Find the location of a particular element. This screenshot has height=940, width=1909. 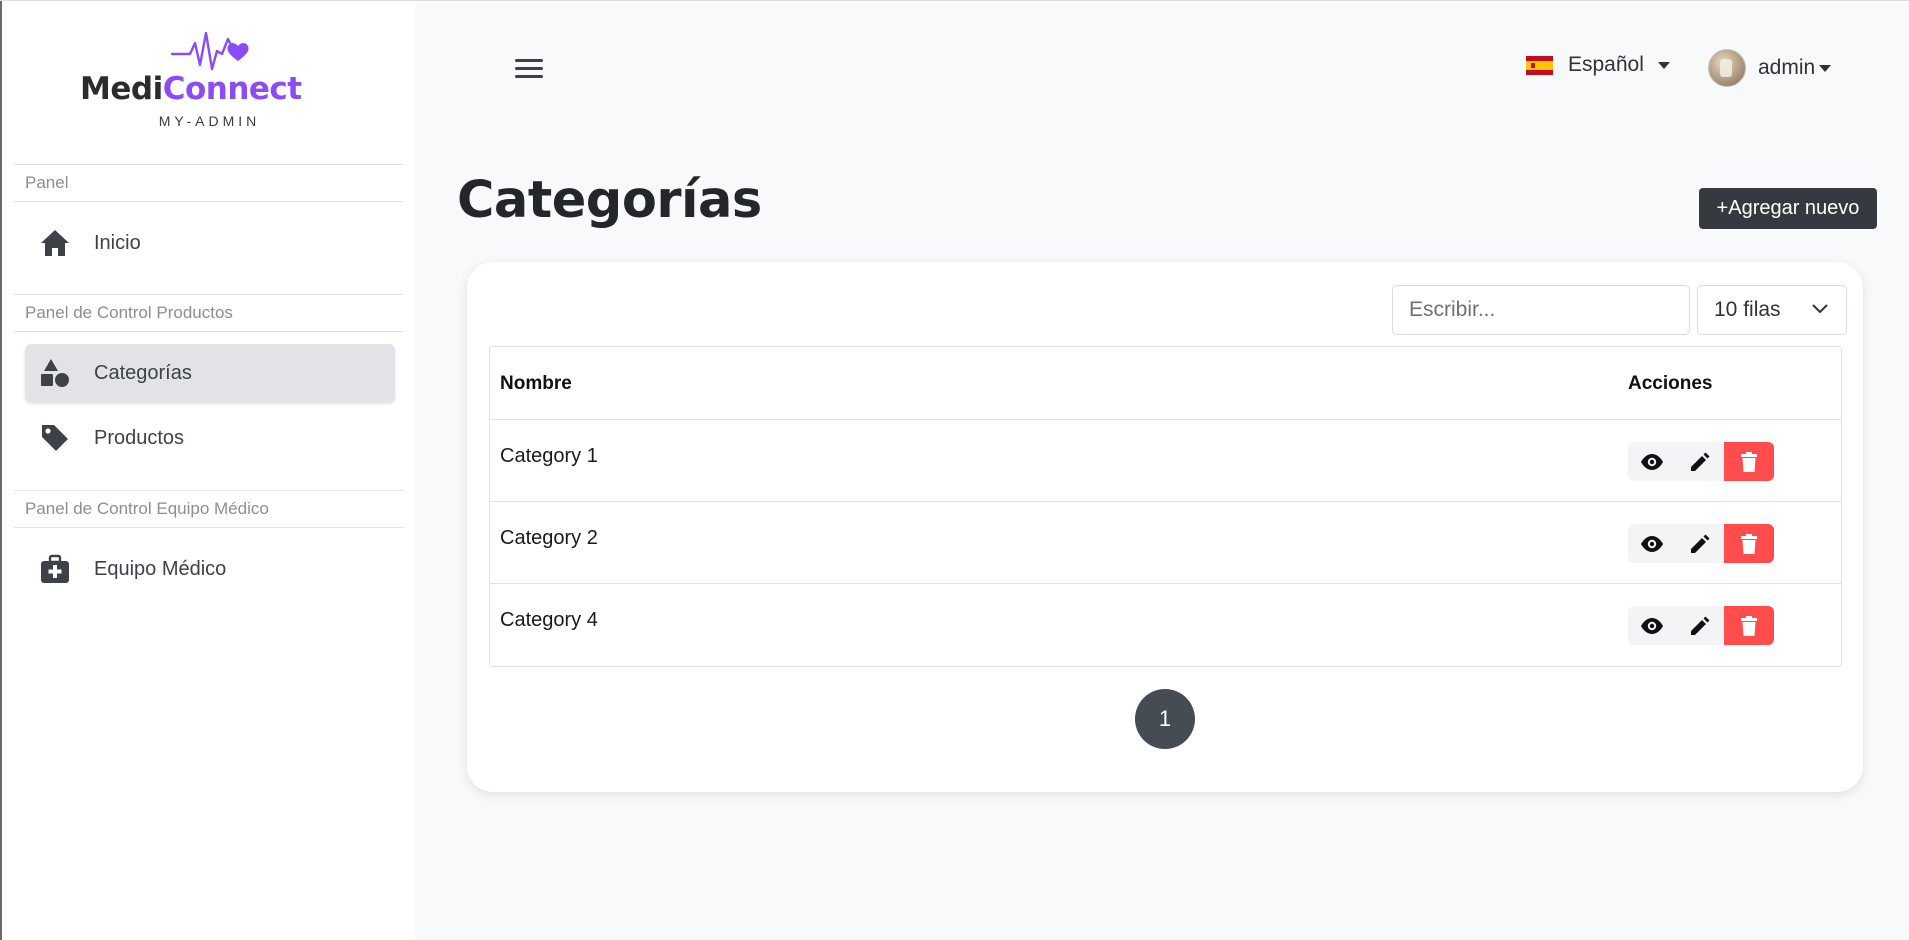

menu-toggle-icon is located at coordinates (531, 69).